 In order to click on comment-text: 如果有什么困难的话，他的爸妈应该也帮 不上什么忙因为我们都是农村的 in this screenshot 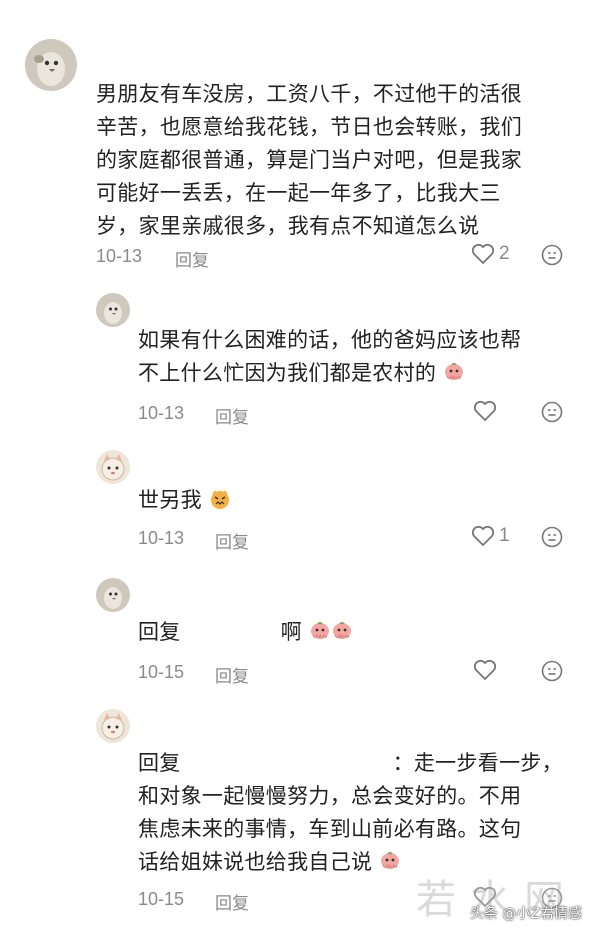, I will do `click(358, 357)`.